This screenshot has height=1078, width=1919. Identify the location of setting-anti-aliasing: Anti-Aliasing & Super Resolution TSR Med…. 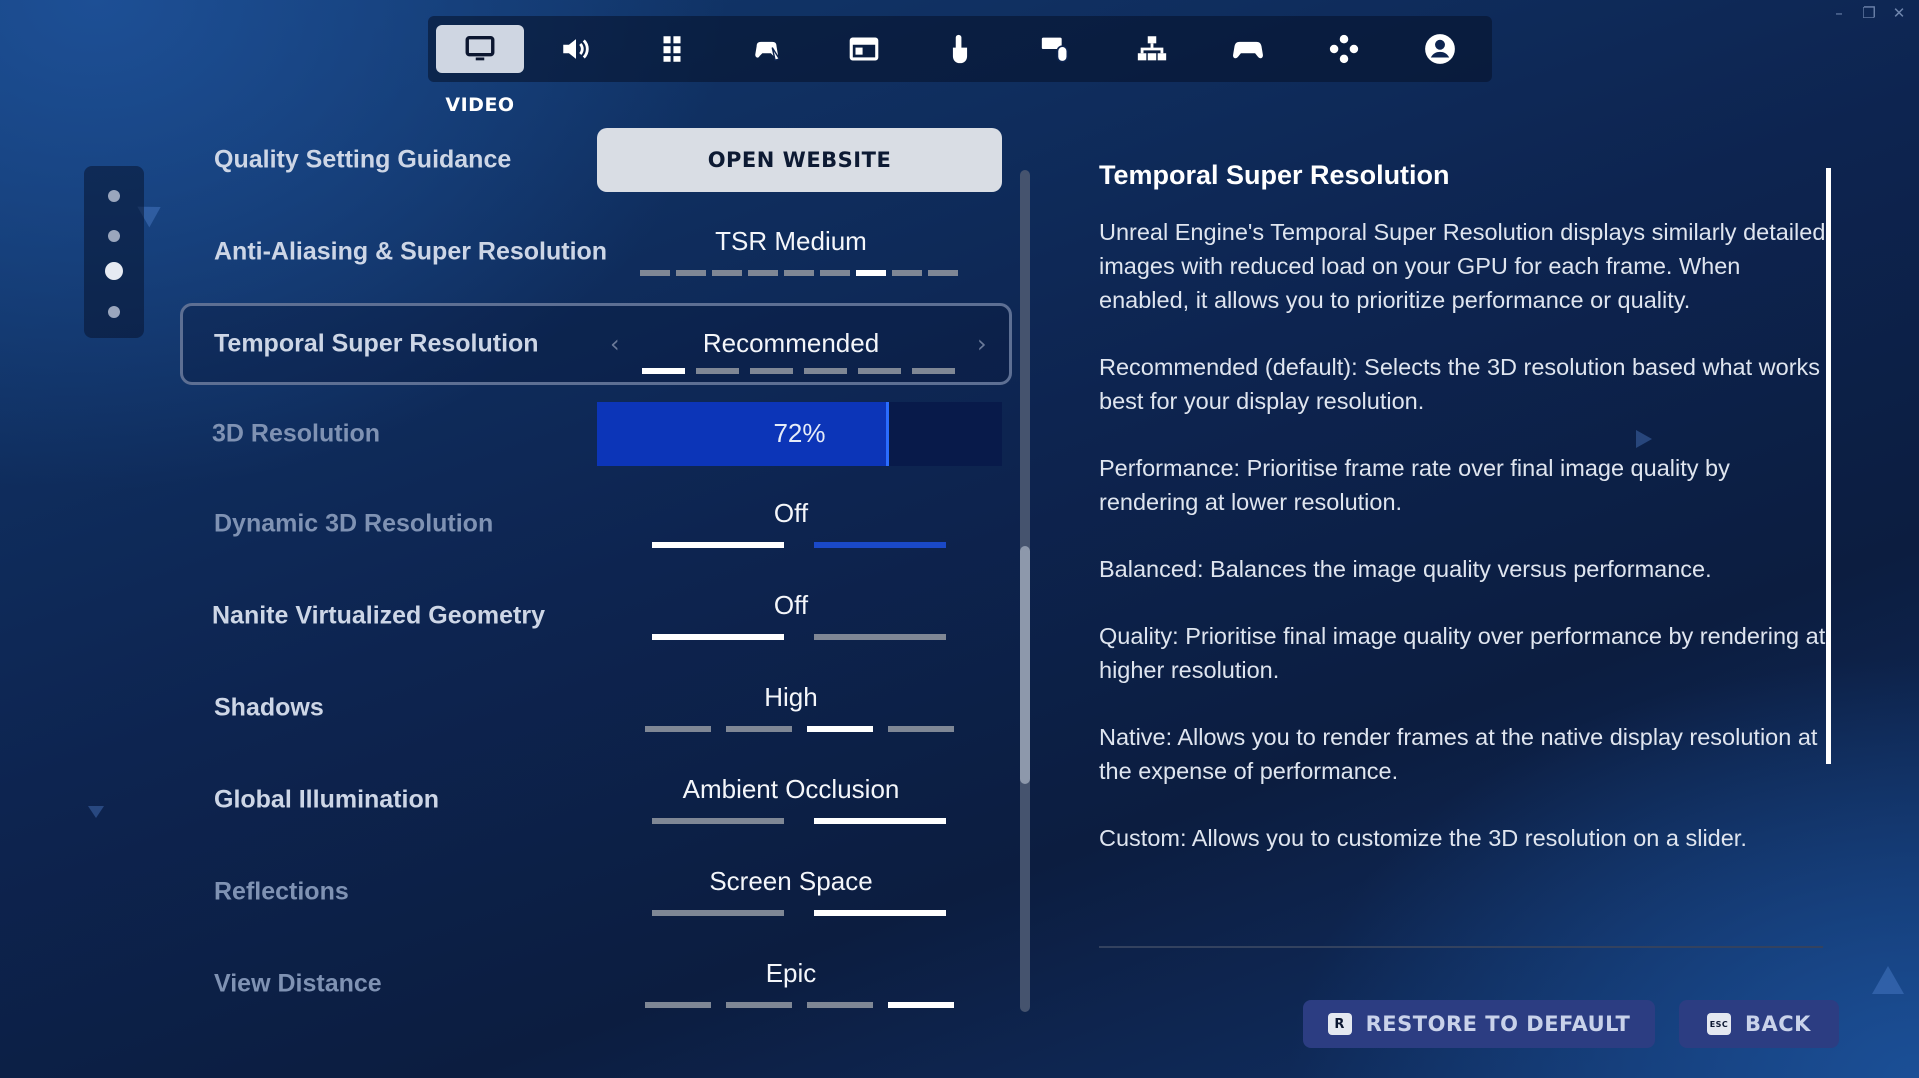
(596, 252).